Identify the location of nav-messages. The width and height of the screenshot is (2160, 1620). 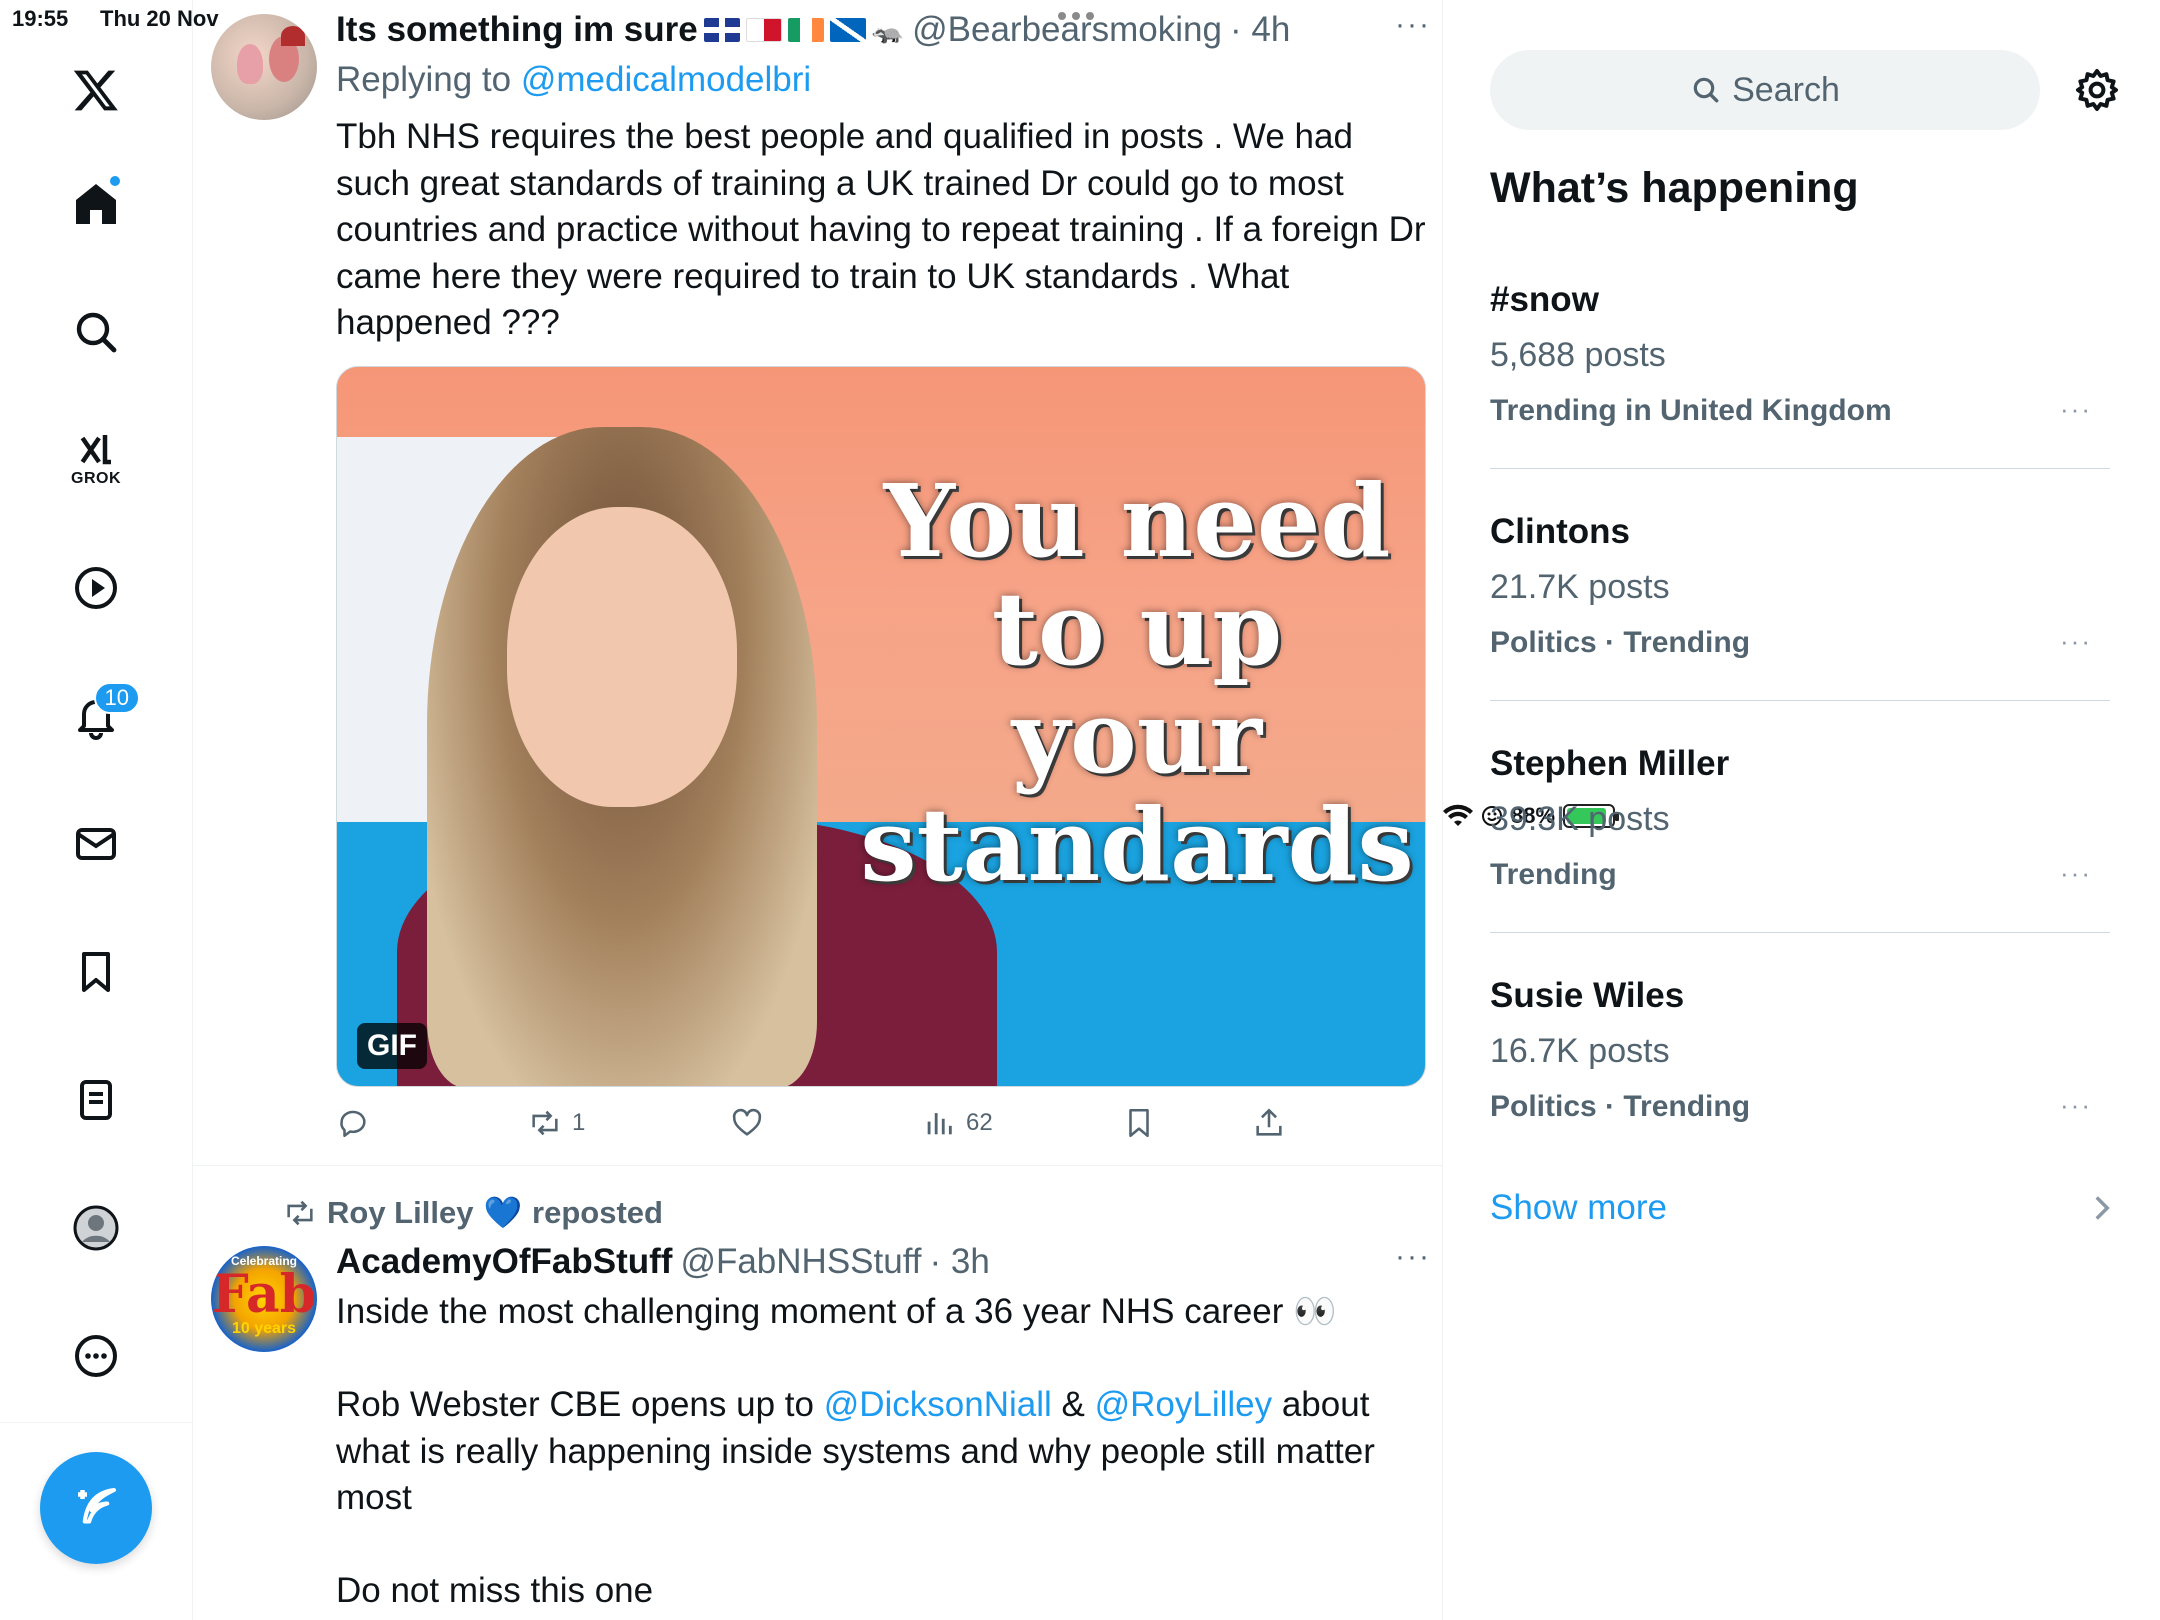
(96, 844).